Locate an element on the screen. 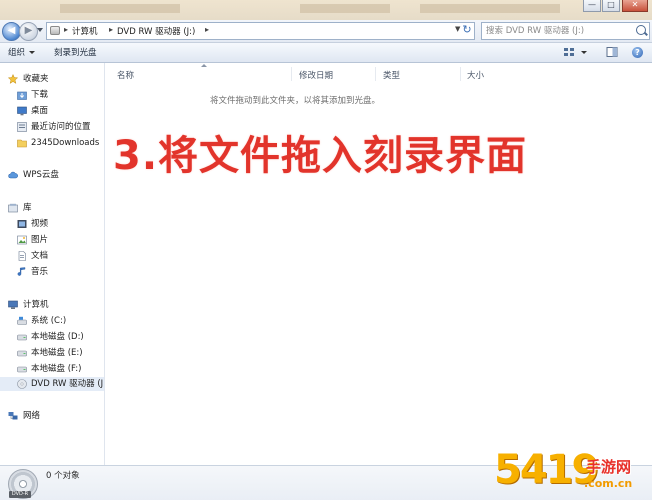  downloads-folder-icon is located at coordinates (22, 95).